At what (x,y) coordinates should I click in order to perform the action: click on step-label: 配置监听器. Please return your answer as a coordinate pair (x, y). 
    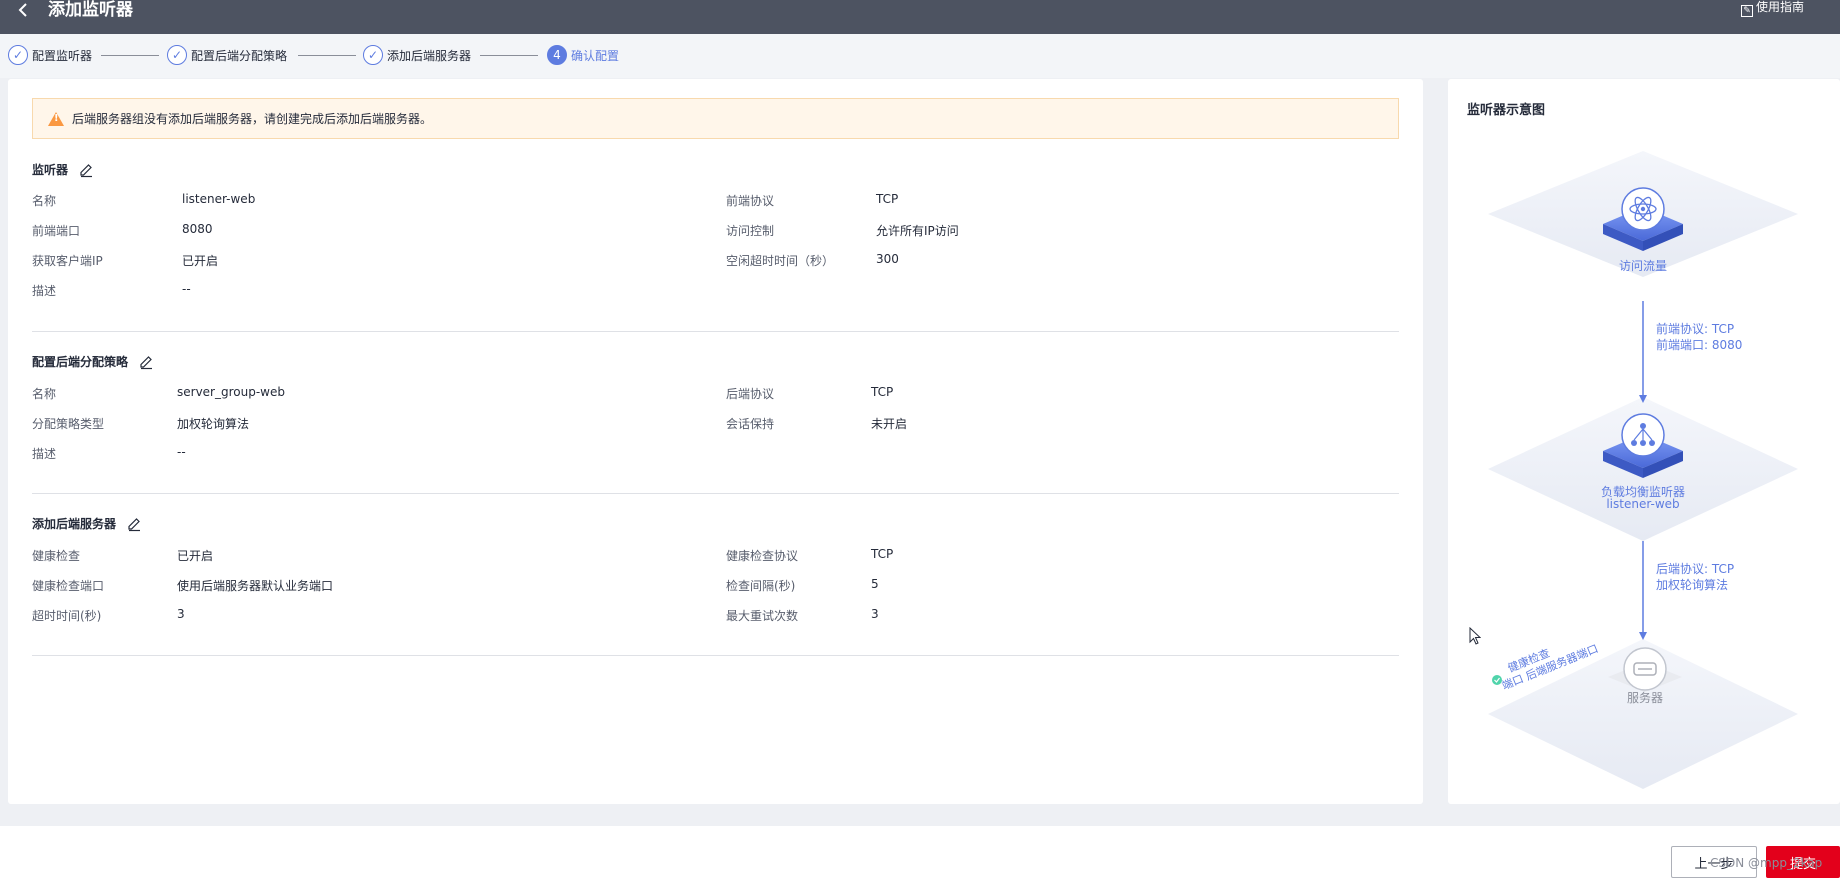
    Looking at the image, I should click on (62, 55).